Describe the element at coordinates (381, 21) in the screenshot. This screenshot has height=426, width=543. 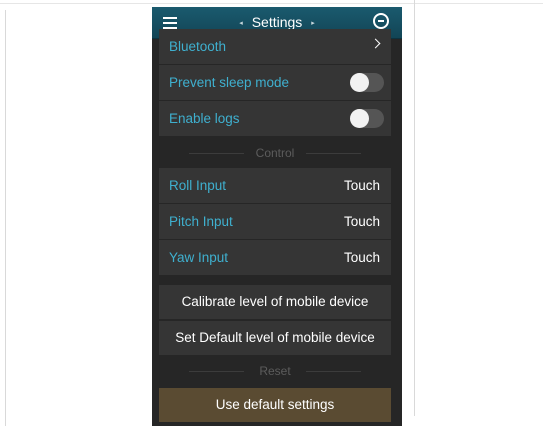
I see `minus-circle-icon` at that location.